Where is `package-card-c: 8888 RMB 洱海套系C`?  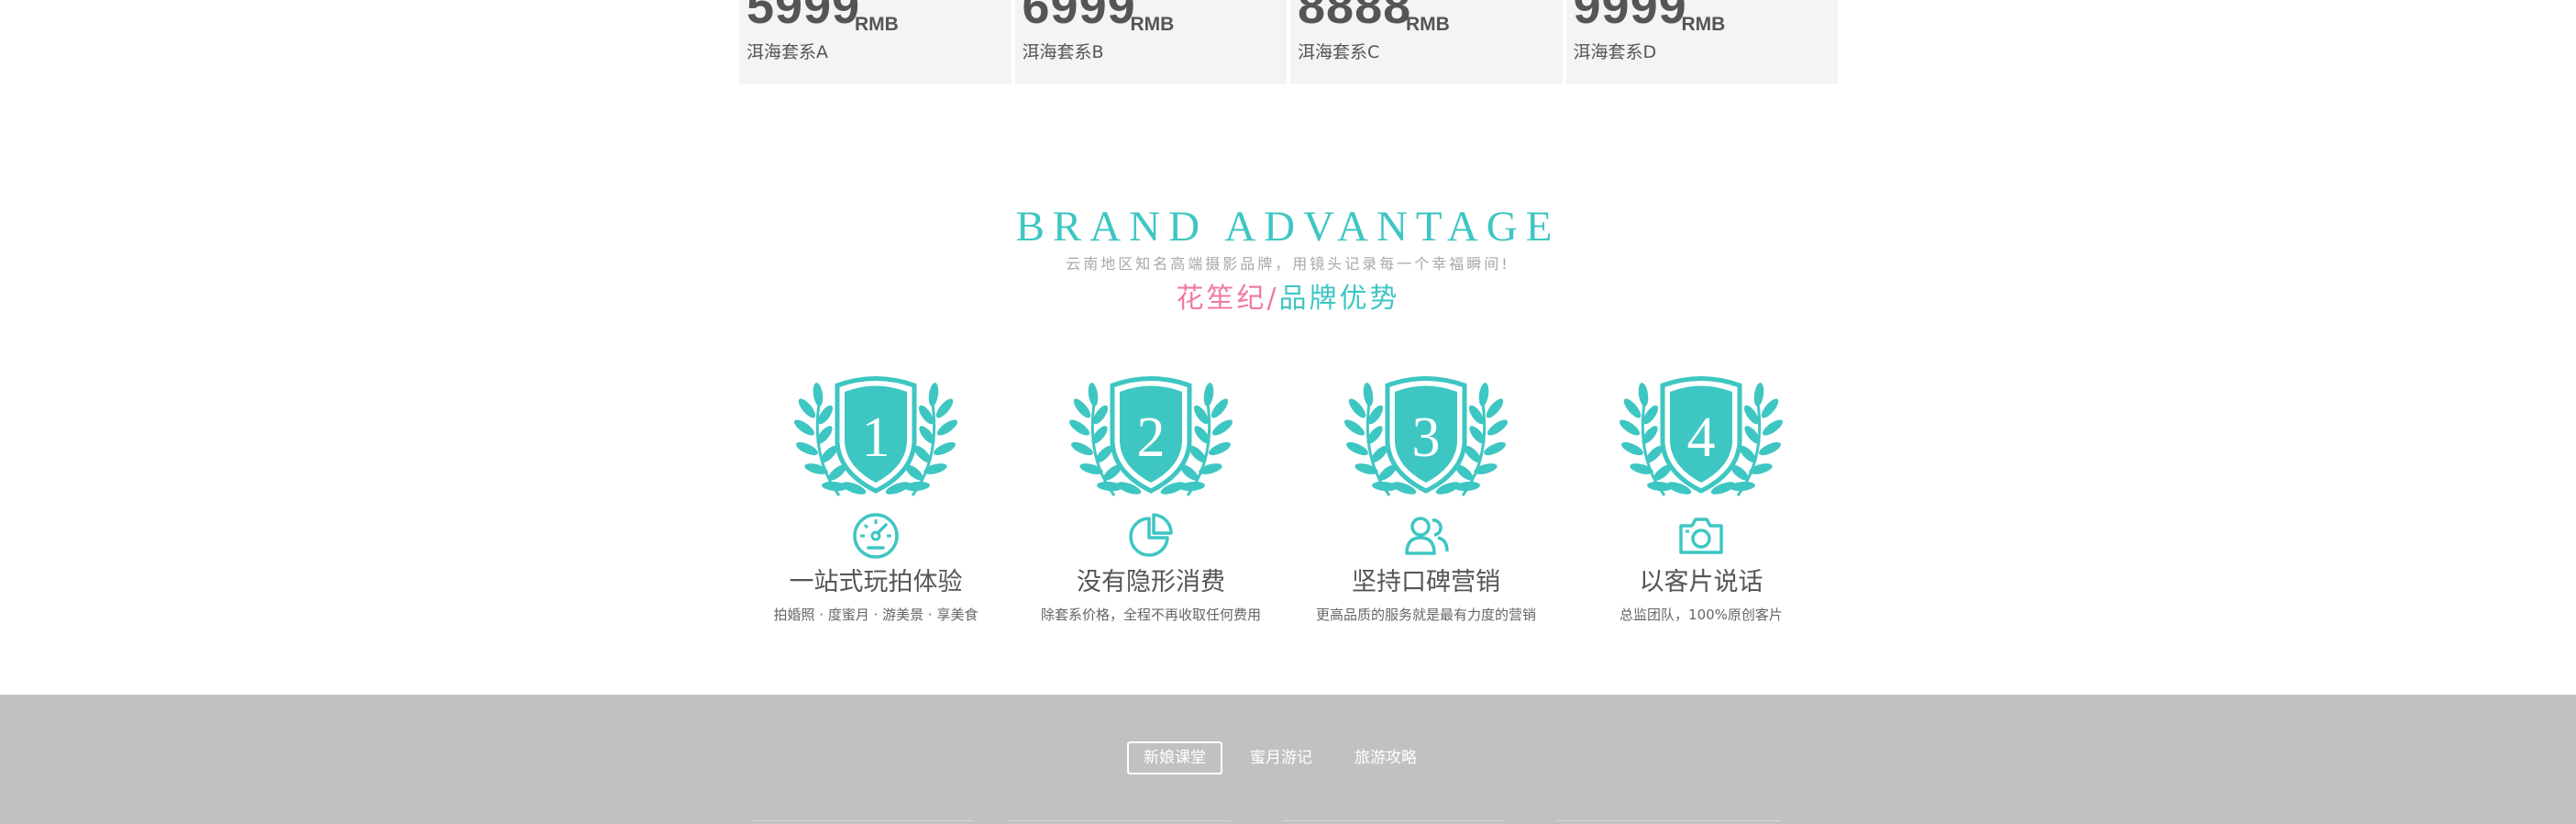 package-card-c: 8888 RMB 洱海套系C is located at coordinates (1425, 42).